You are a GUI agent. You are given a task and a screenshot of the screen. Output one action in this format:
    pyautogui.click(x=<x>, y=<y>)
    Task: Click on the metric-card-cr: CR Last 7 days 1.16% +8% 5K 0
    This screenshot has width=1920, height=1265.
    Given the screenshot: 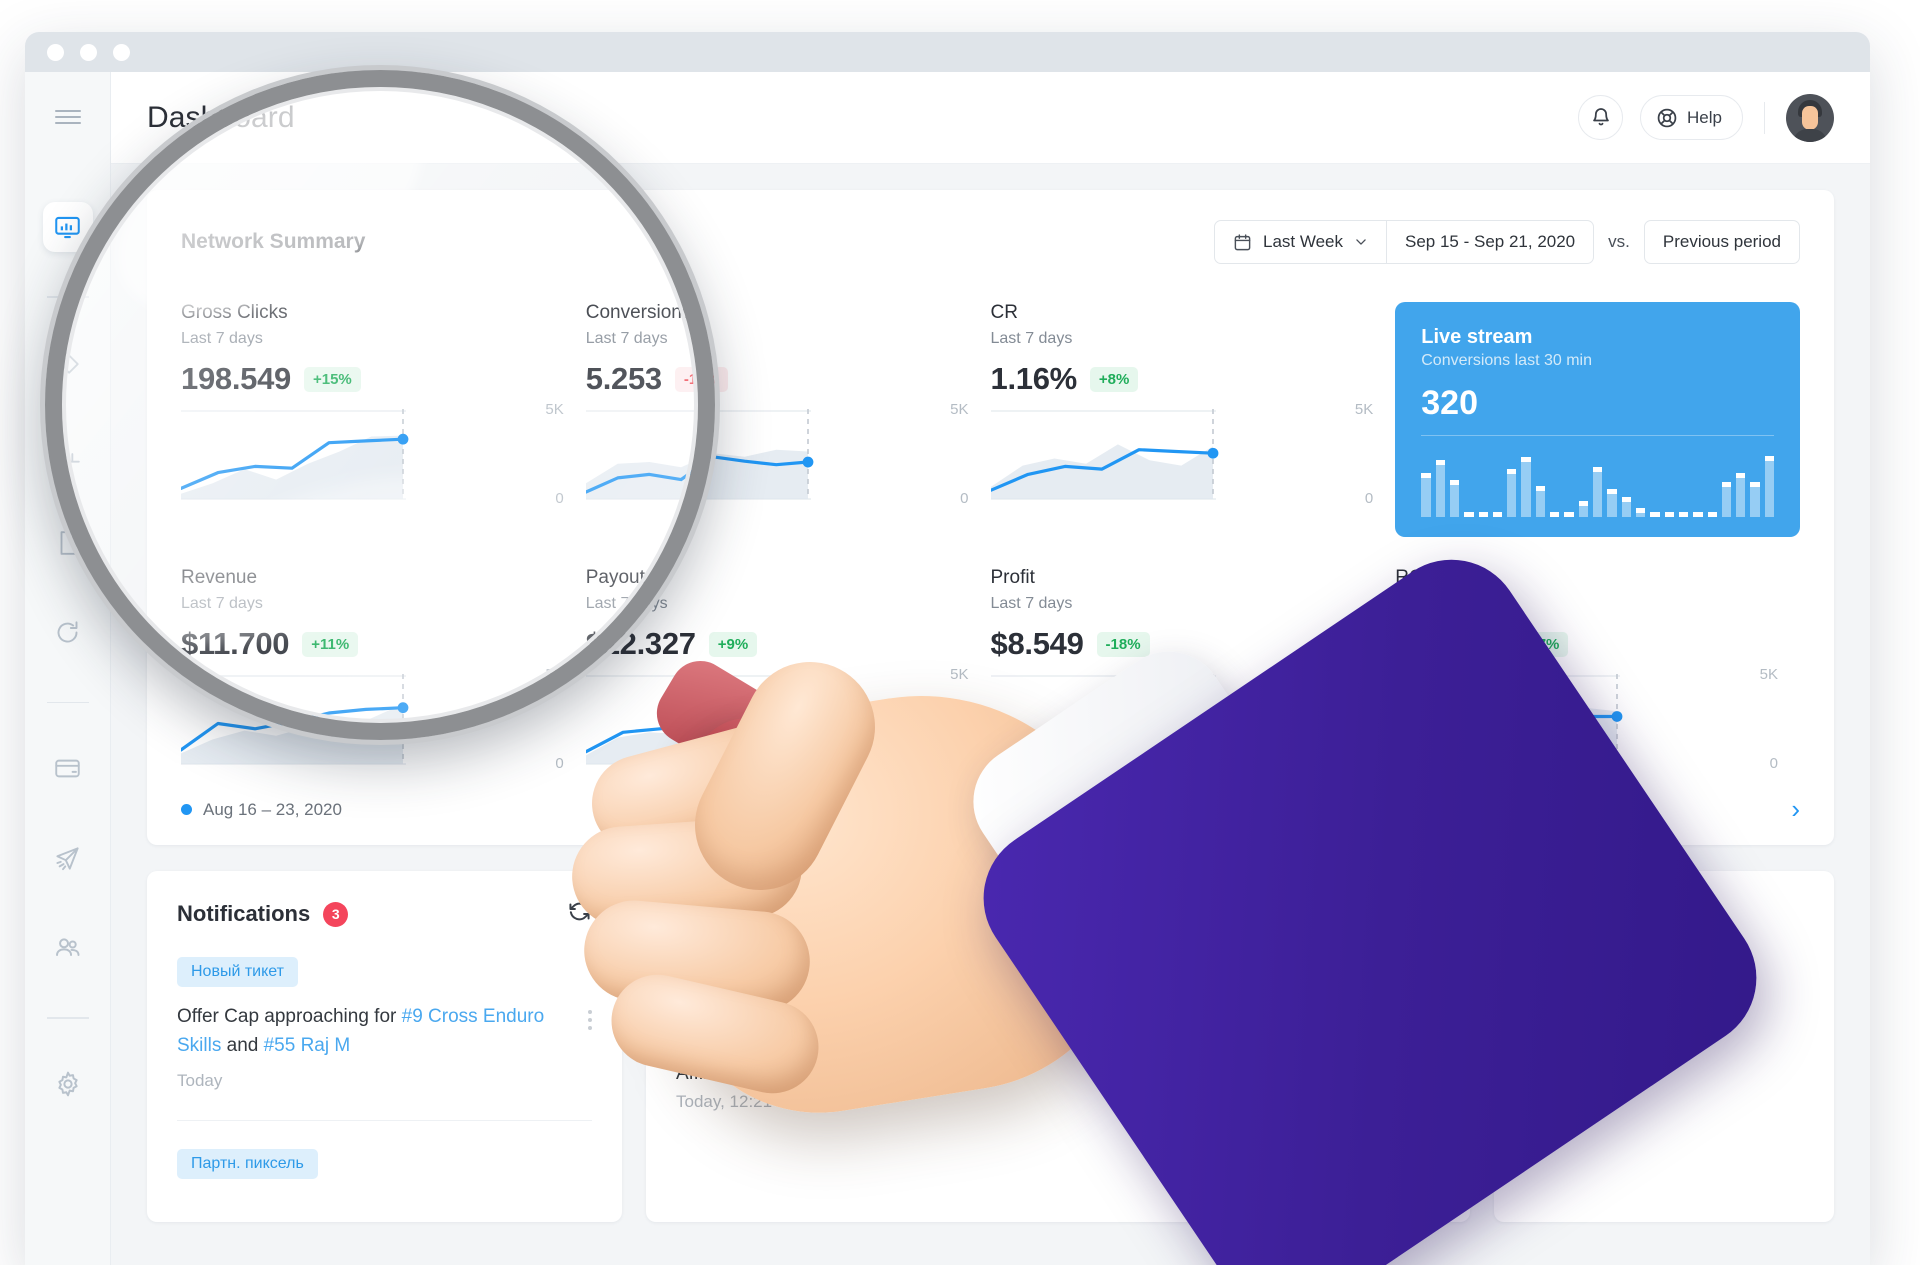 What is the action you would take?
    pyautogui.click(x=1193, y=419)
    